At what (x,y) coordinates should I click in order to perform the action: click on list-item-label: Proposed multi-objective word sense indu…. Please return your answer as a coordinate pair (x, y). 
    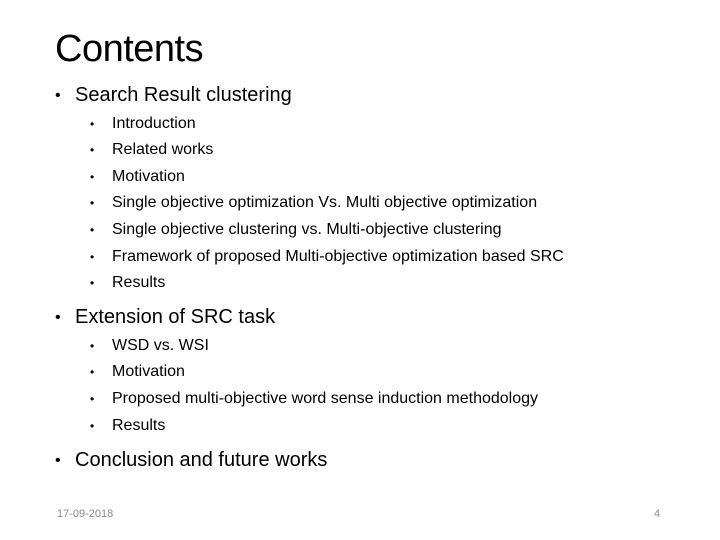
    Looking at the image, I should click on (325, 398).